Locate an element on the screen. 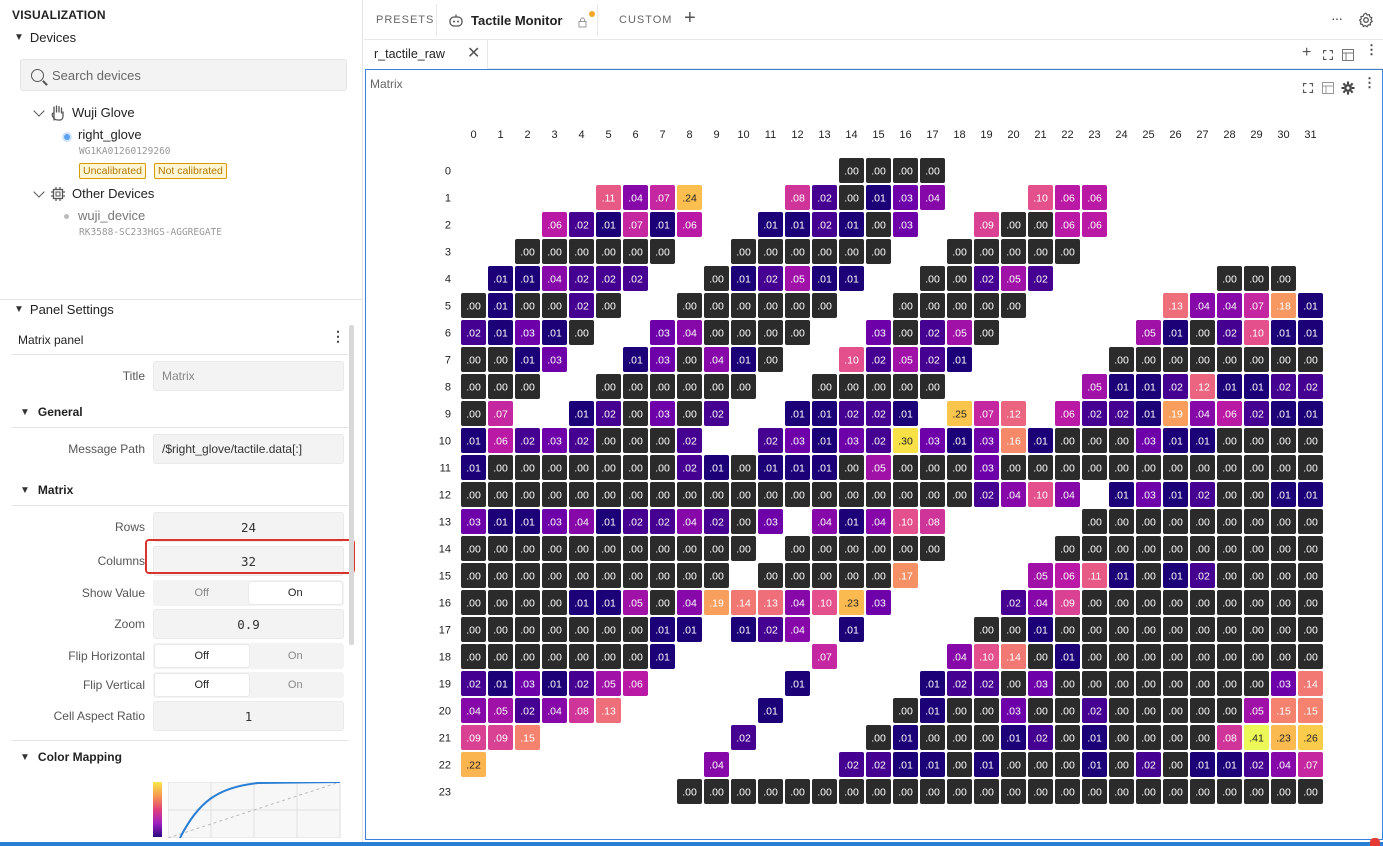 This screenshot has width=1383, height=846. svg-text: .03 is located at coordinates (905, 199).